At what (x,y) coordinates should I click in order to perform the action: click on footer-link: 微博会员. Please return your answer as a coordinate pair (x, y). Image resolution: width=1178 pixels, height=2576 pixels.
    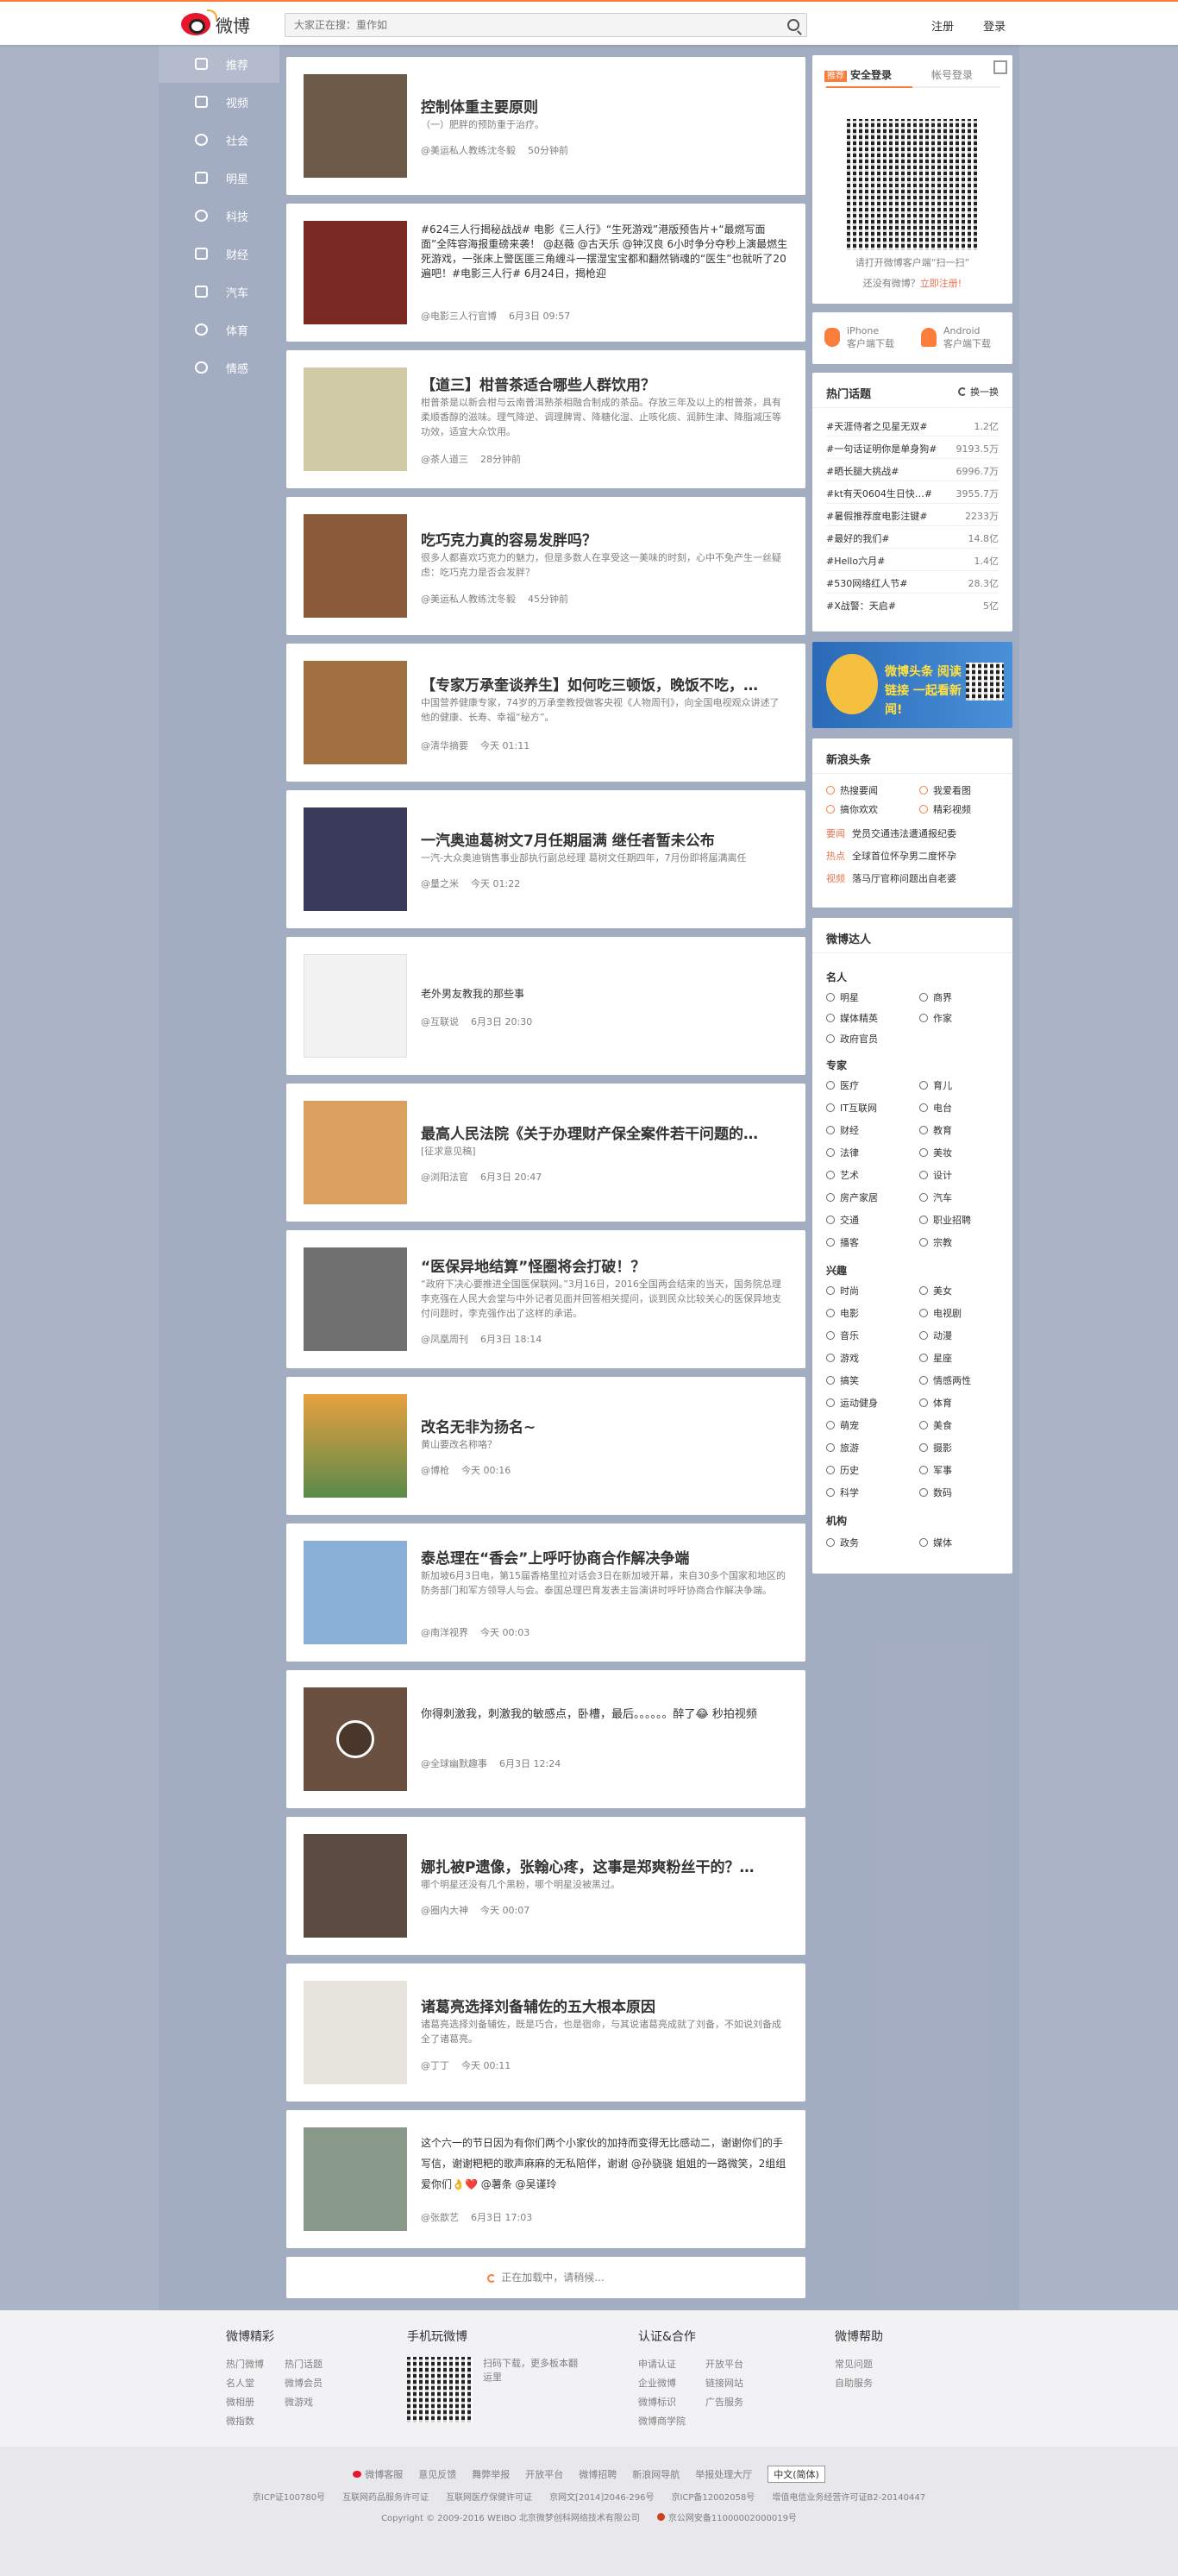
    Looking at the image, I should click on (304, 2383).